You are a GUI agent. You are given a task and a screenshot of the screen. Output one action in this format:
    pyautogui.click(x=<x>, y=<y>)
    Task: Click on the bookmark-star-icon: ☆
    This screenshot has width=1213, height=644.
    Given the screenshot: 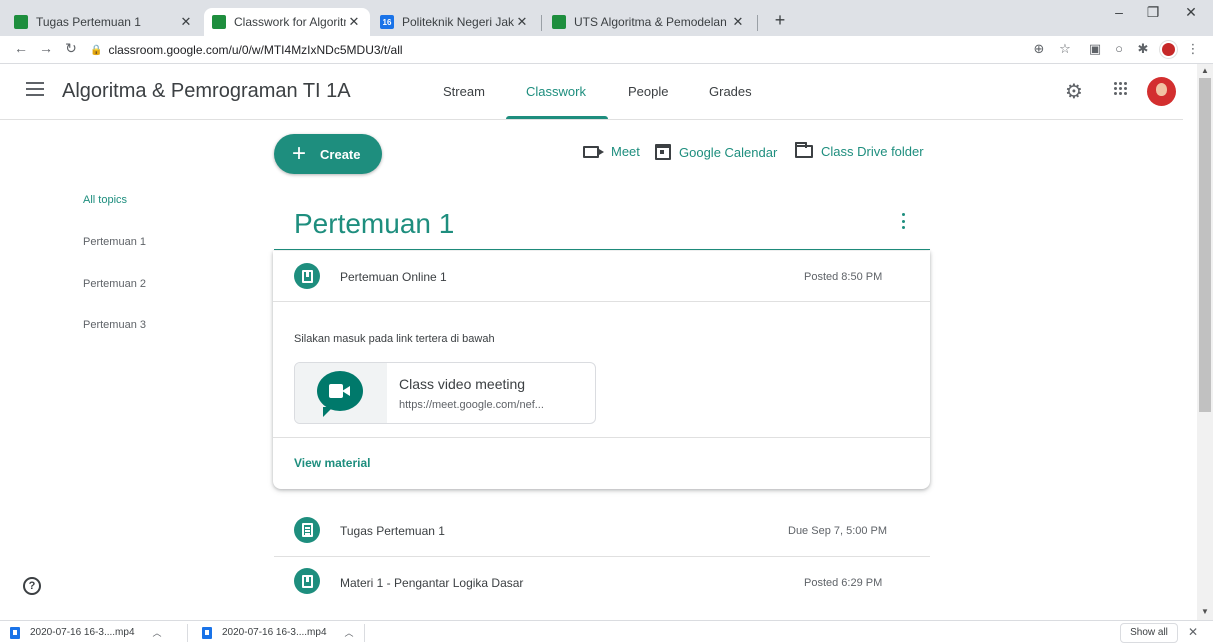 What is the action you would take?
    pyautogui.click(x=1065, y=49)
    